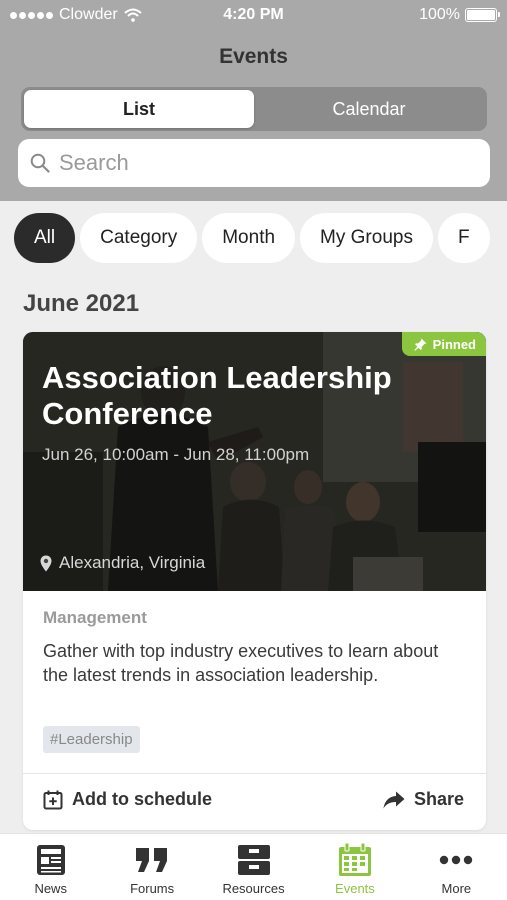 The width and height of the screenshot is (507, 900). I want to click on tab-forums-label: Forums, so click(152, 888).